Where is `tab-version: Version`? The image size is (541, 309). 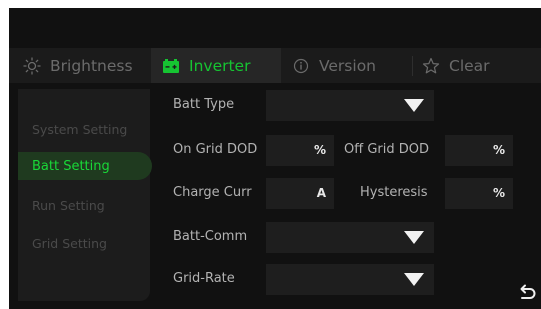
tab-version: Version is located at coordinates (353, 65).